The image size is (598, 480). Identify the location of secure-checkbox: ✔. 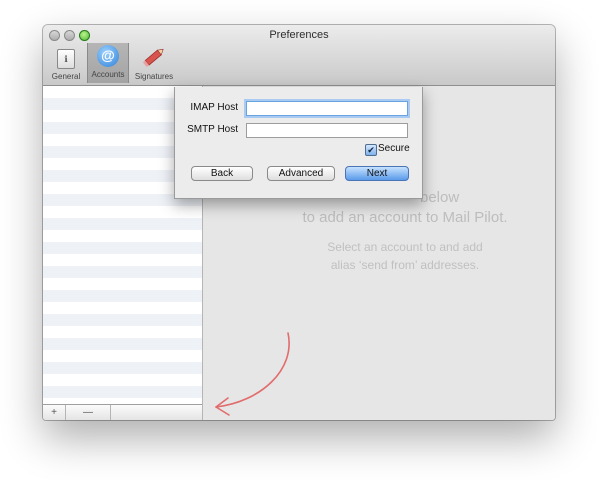
(371, 150).